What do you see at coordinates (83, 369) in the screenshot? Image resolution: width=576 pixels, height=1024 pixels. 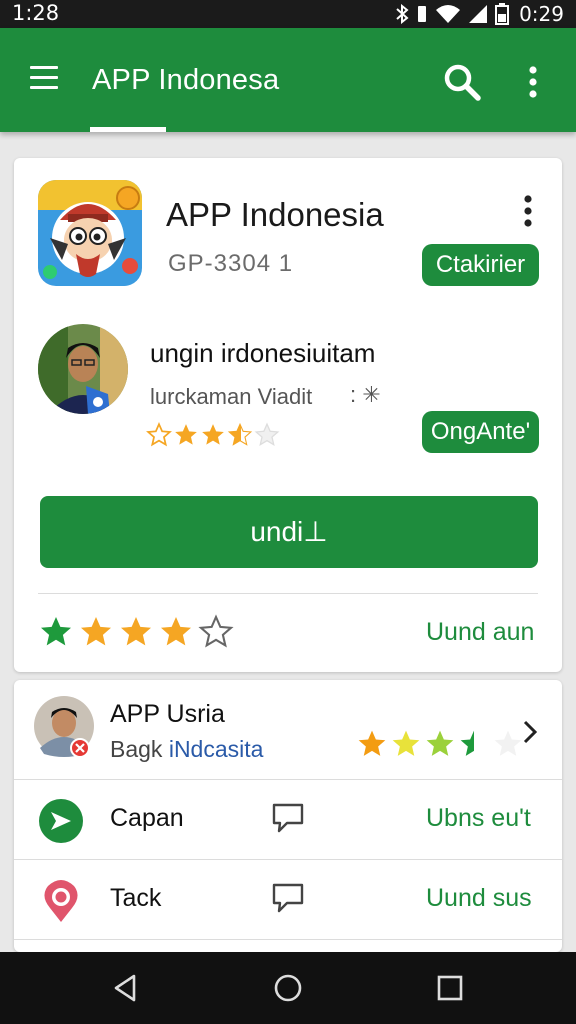 I see `developer-avatar` at bounding box center [83, 369].